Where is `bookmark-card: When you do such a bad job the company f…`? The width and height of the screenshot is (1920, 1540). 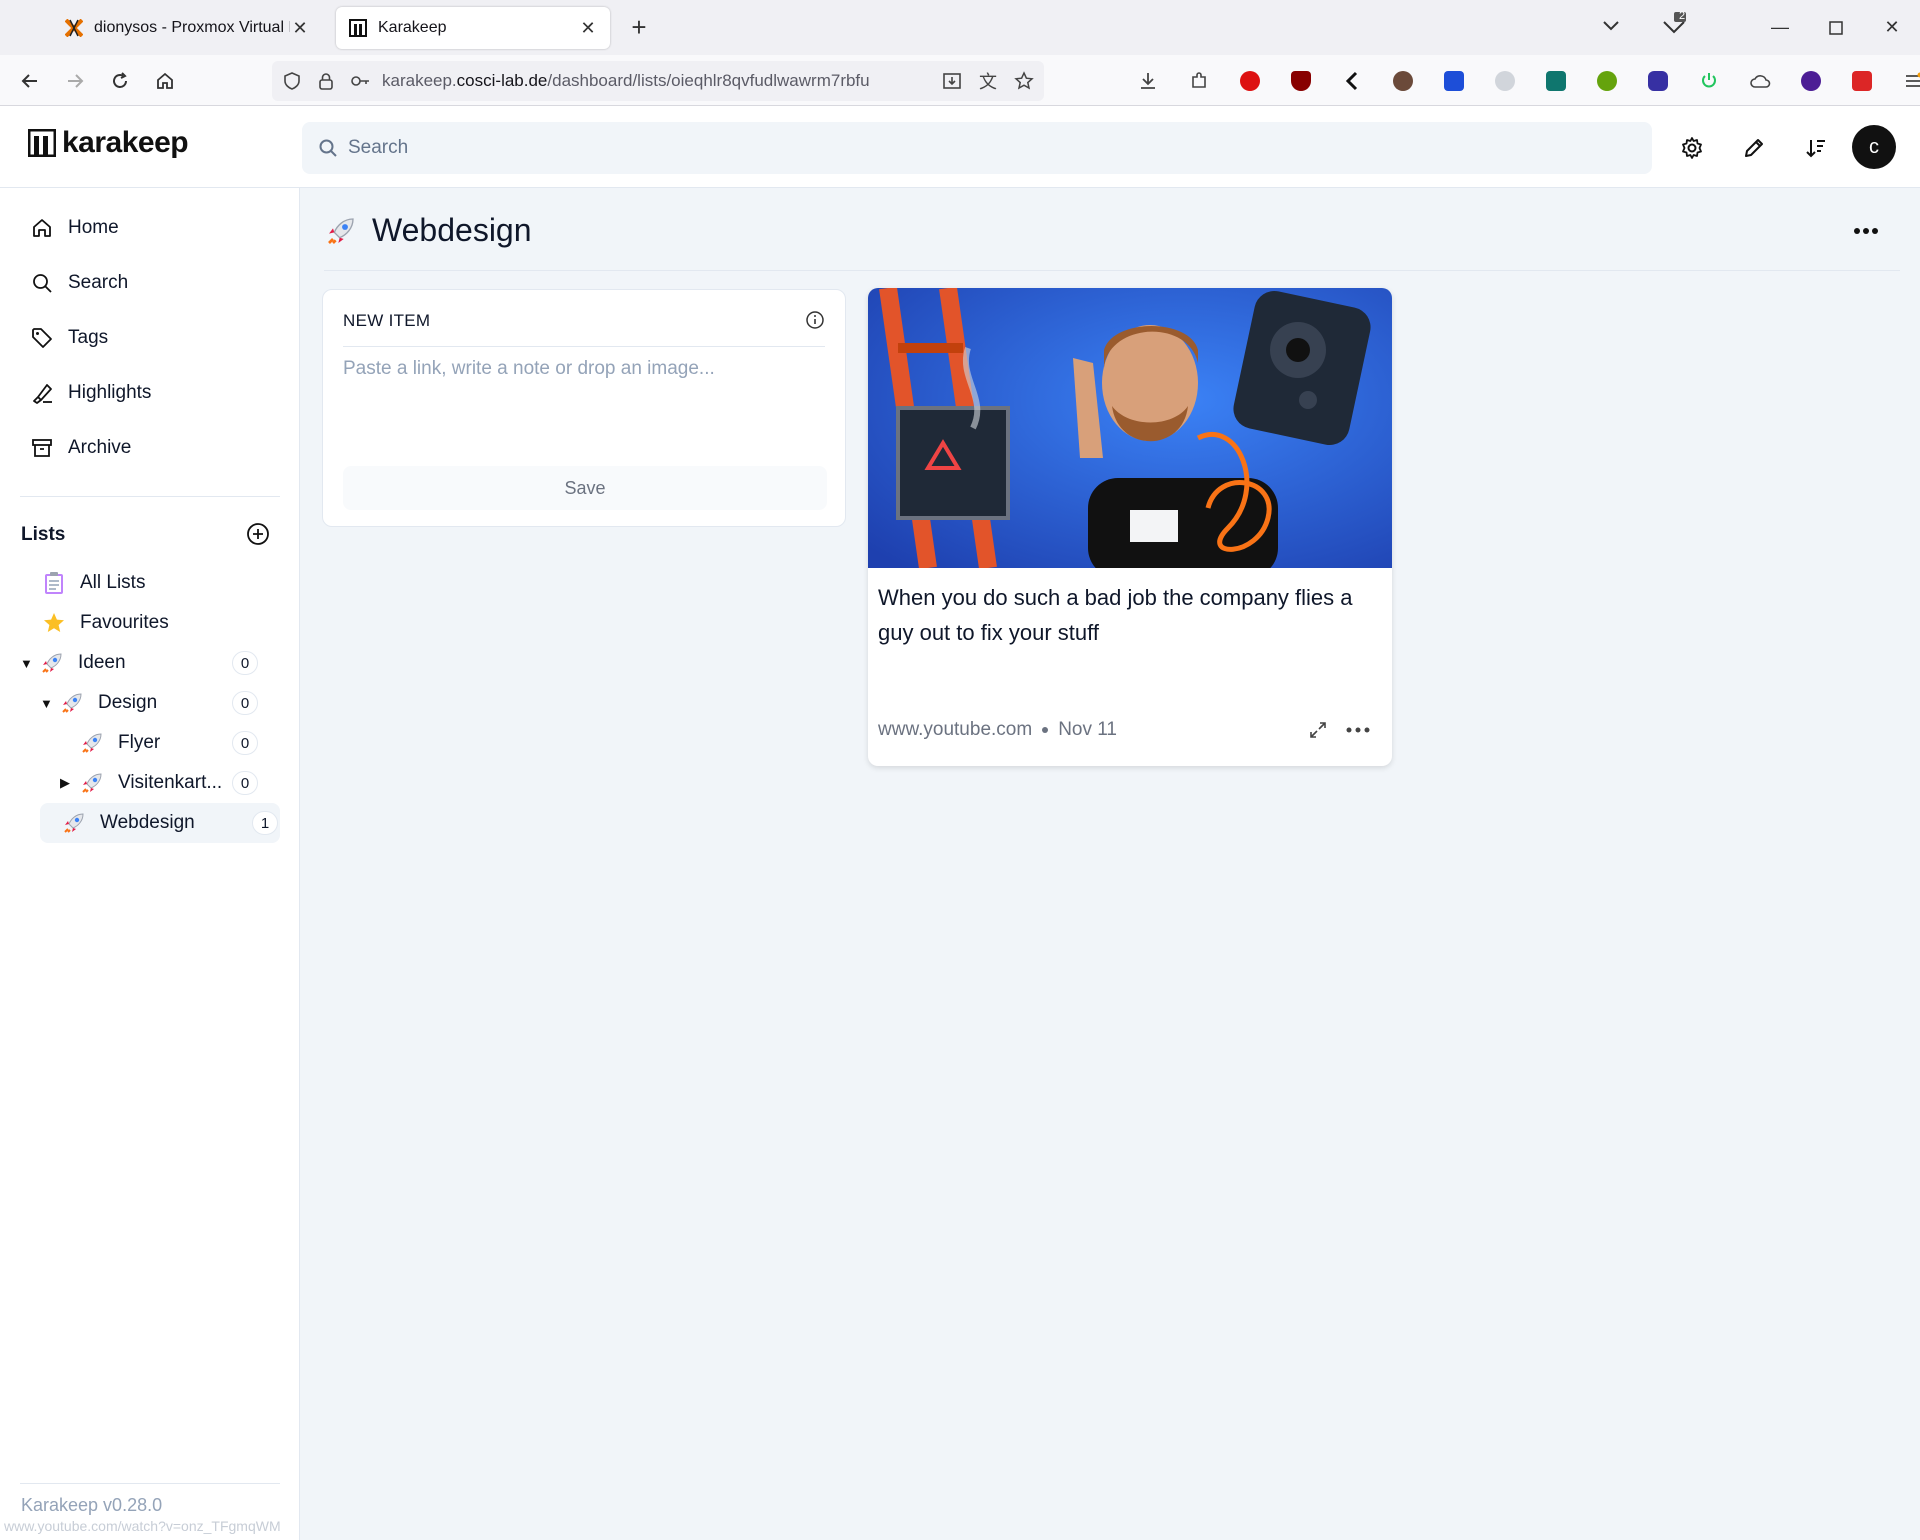
bookmark-card: When you do such a bad job the company f… is located at coordinates (1130, 527).